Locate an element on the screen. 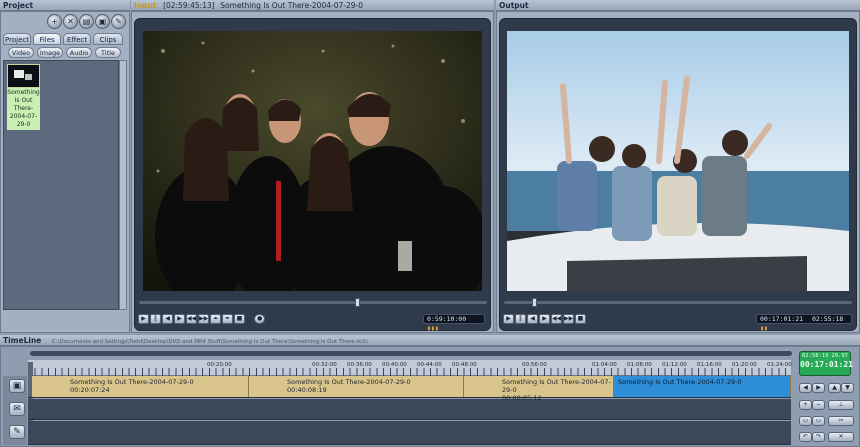 The image size is (860, 447). zoom-in-icon: + is located at coordinates (805, 405).